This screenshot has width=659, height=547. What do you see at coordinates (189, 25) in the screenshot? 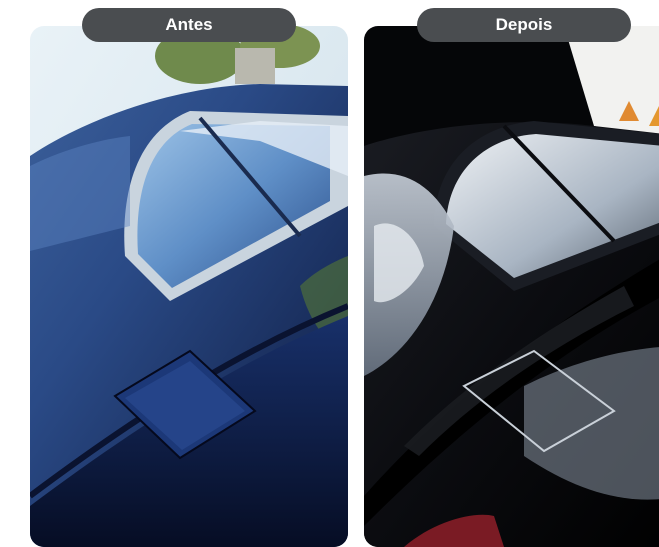
I see `before-label: Antes` at bounding box center [189, 25].